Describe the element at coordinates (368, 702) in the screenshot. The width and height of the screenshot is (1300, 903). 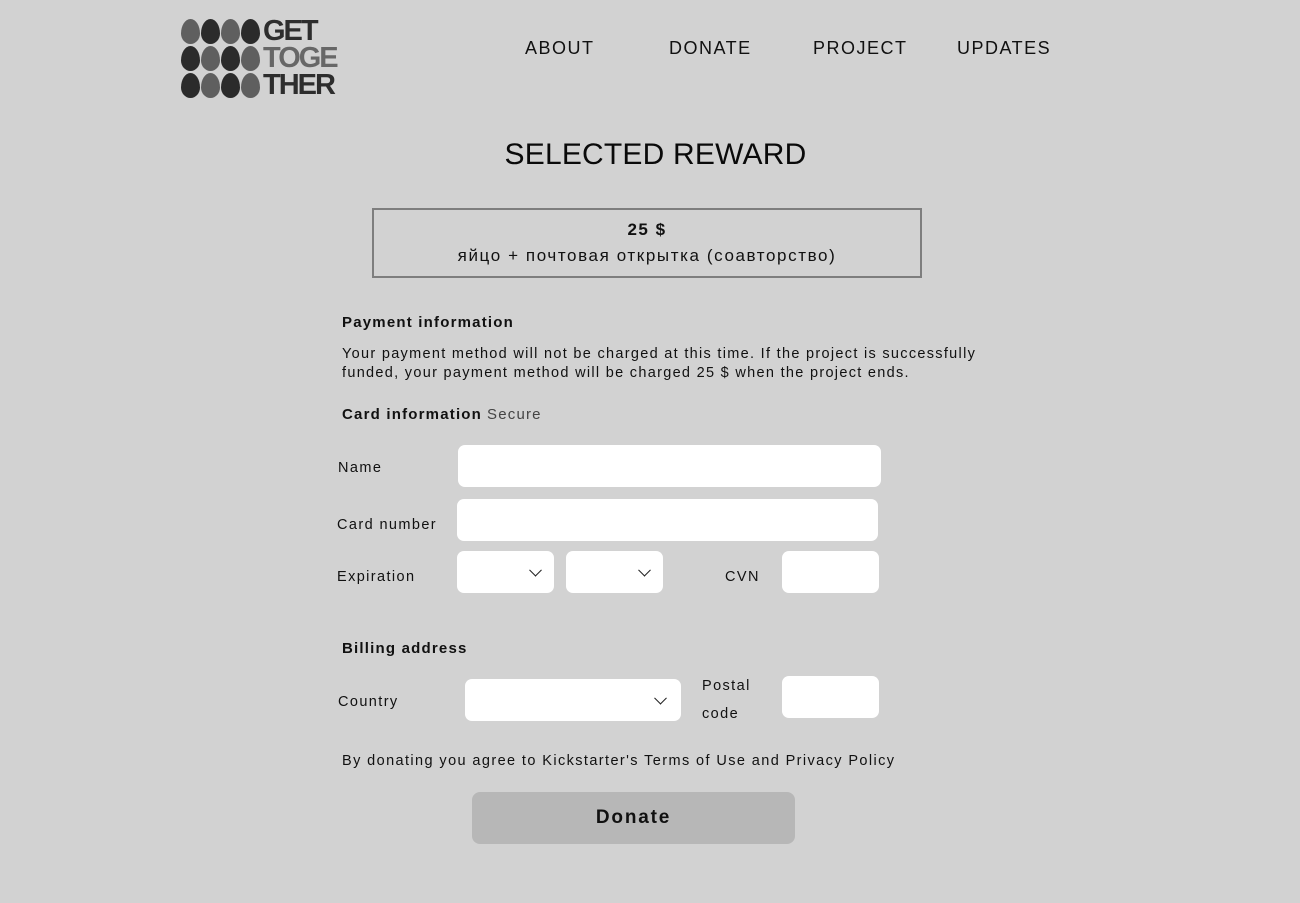
I see `country-label: Country` at that location.